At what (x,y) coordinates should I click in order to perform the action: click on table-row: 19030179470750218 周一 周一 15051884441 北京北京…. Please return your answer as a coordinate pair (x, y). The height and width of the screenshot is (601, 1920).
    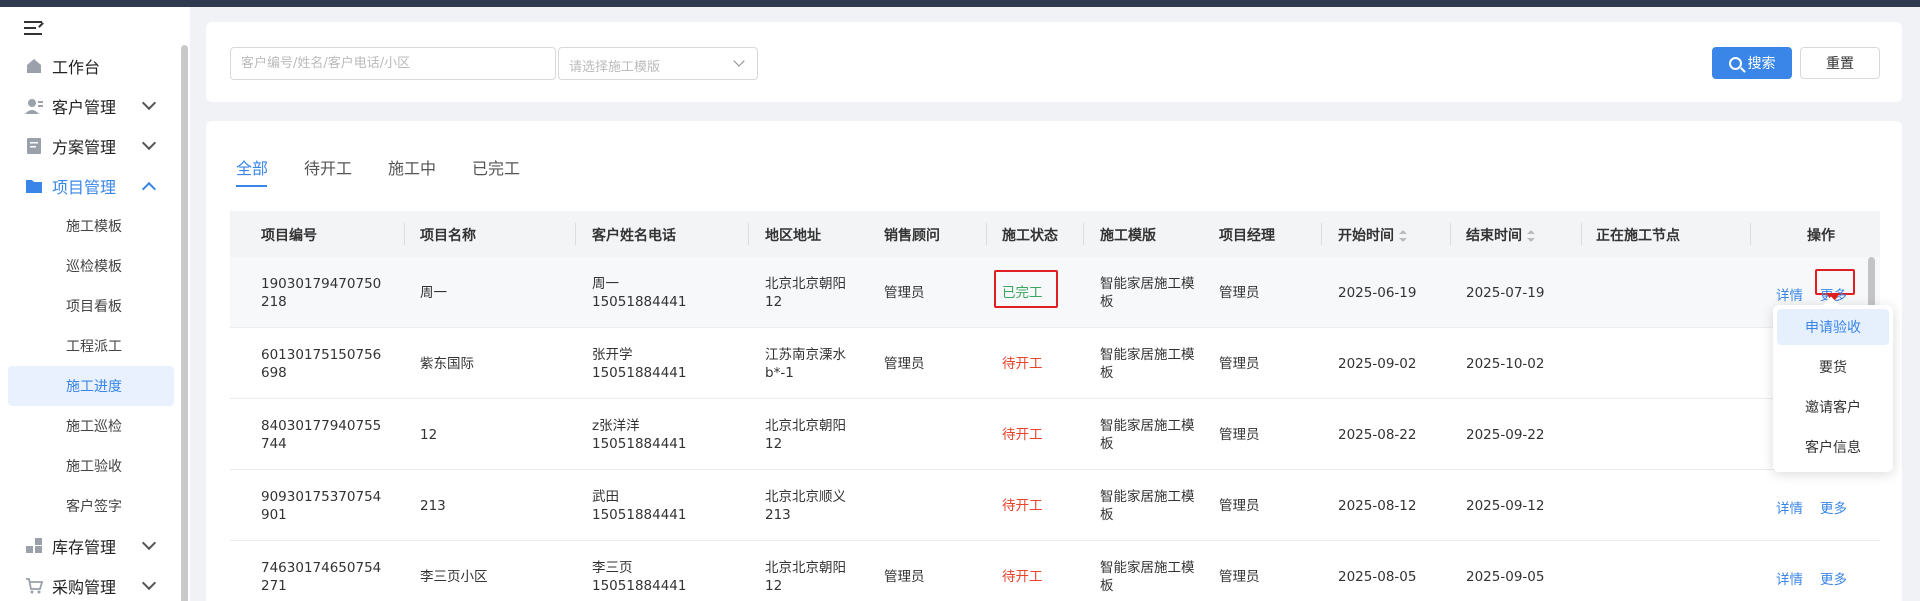
    Looking at the image, I should click on (1055, 292).